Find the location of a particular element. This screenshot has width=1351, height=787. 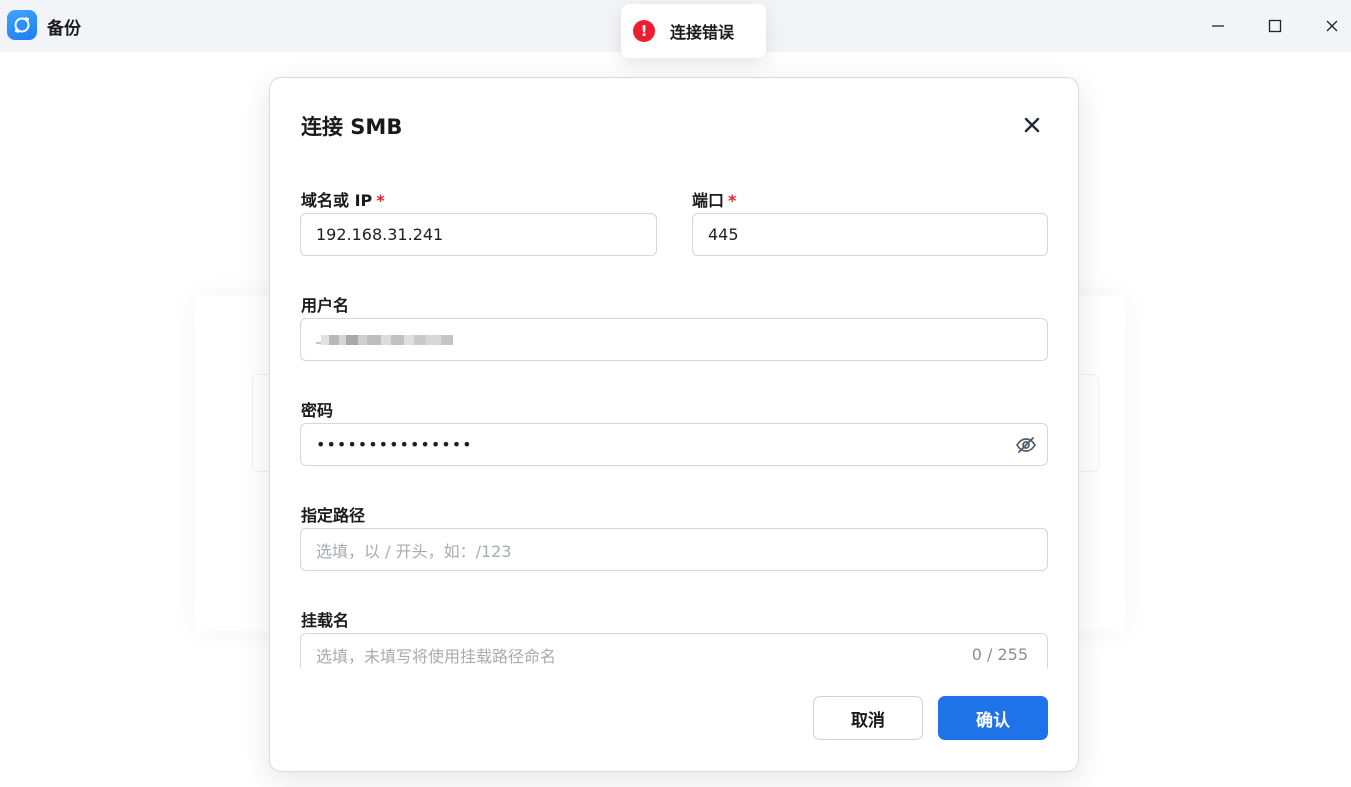

toast-message: 连接错误 is located at coordinates (702, 32).